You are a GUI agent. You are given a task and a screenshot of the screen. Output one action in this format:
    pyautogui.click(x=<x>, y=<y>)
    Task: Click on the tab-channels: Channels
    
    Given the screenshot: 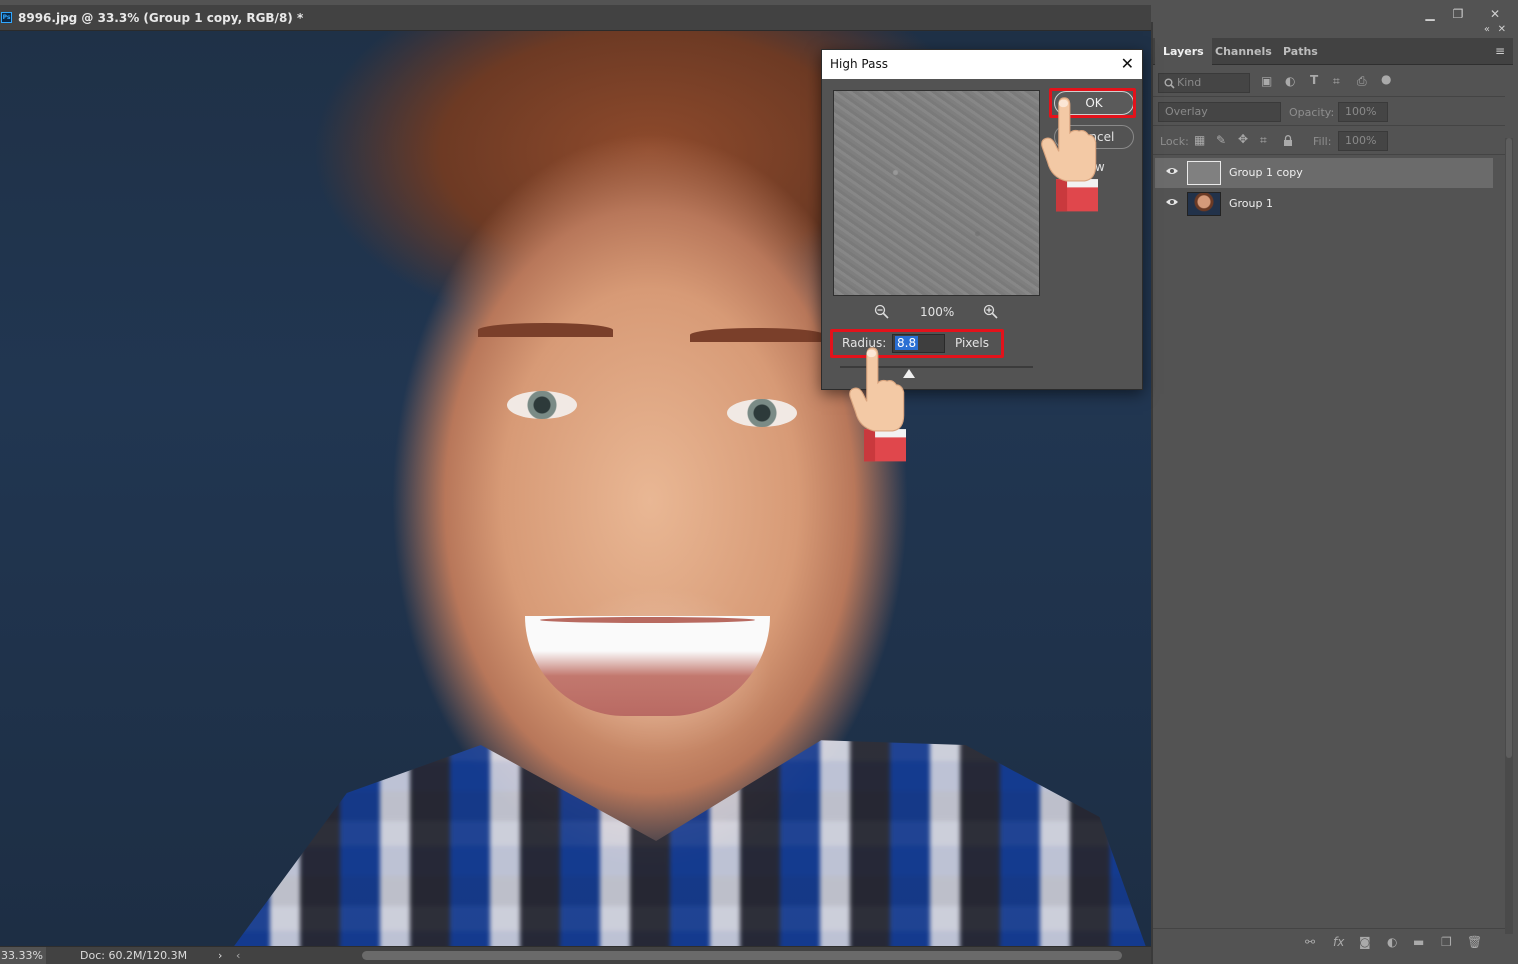 What is the action you would take?
    pyautogui.click(x=1243, y=51)
    